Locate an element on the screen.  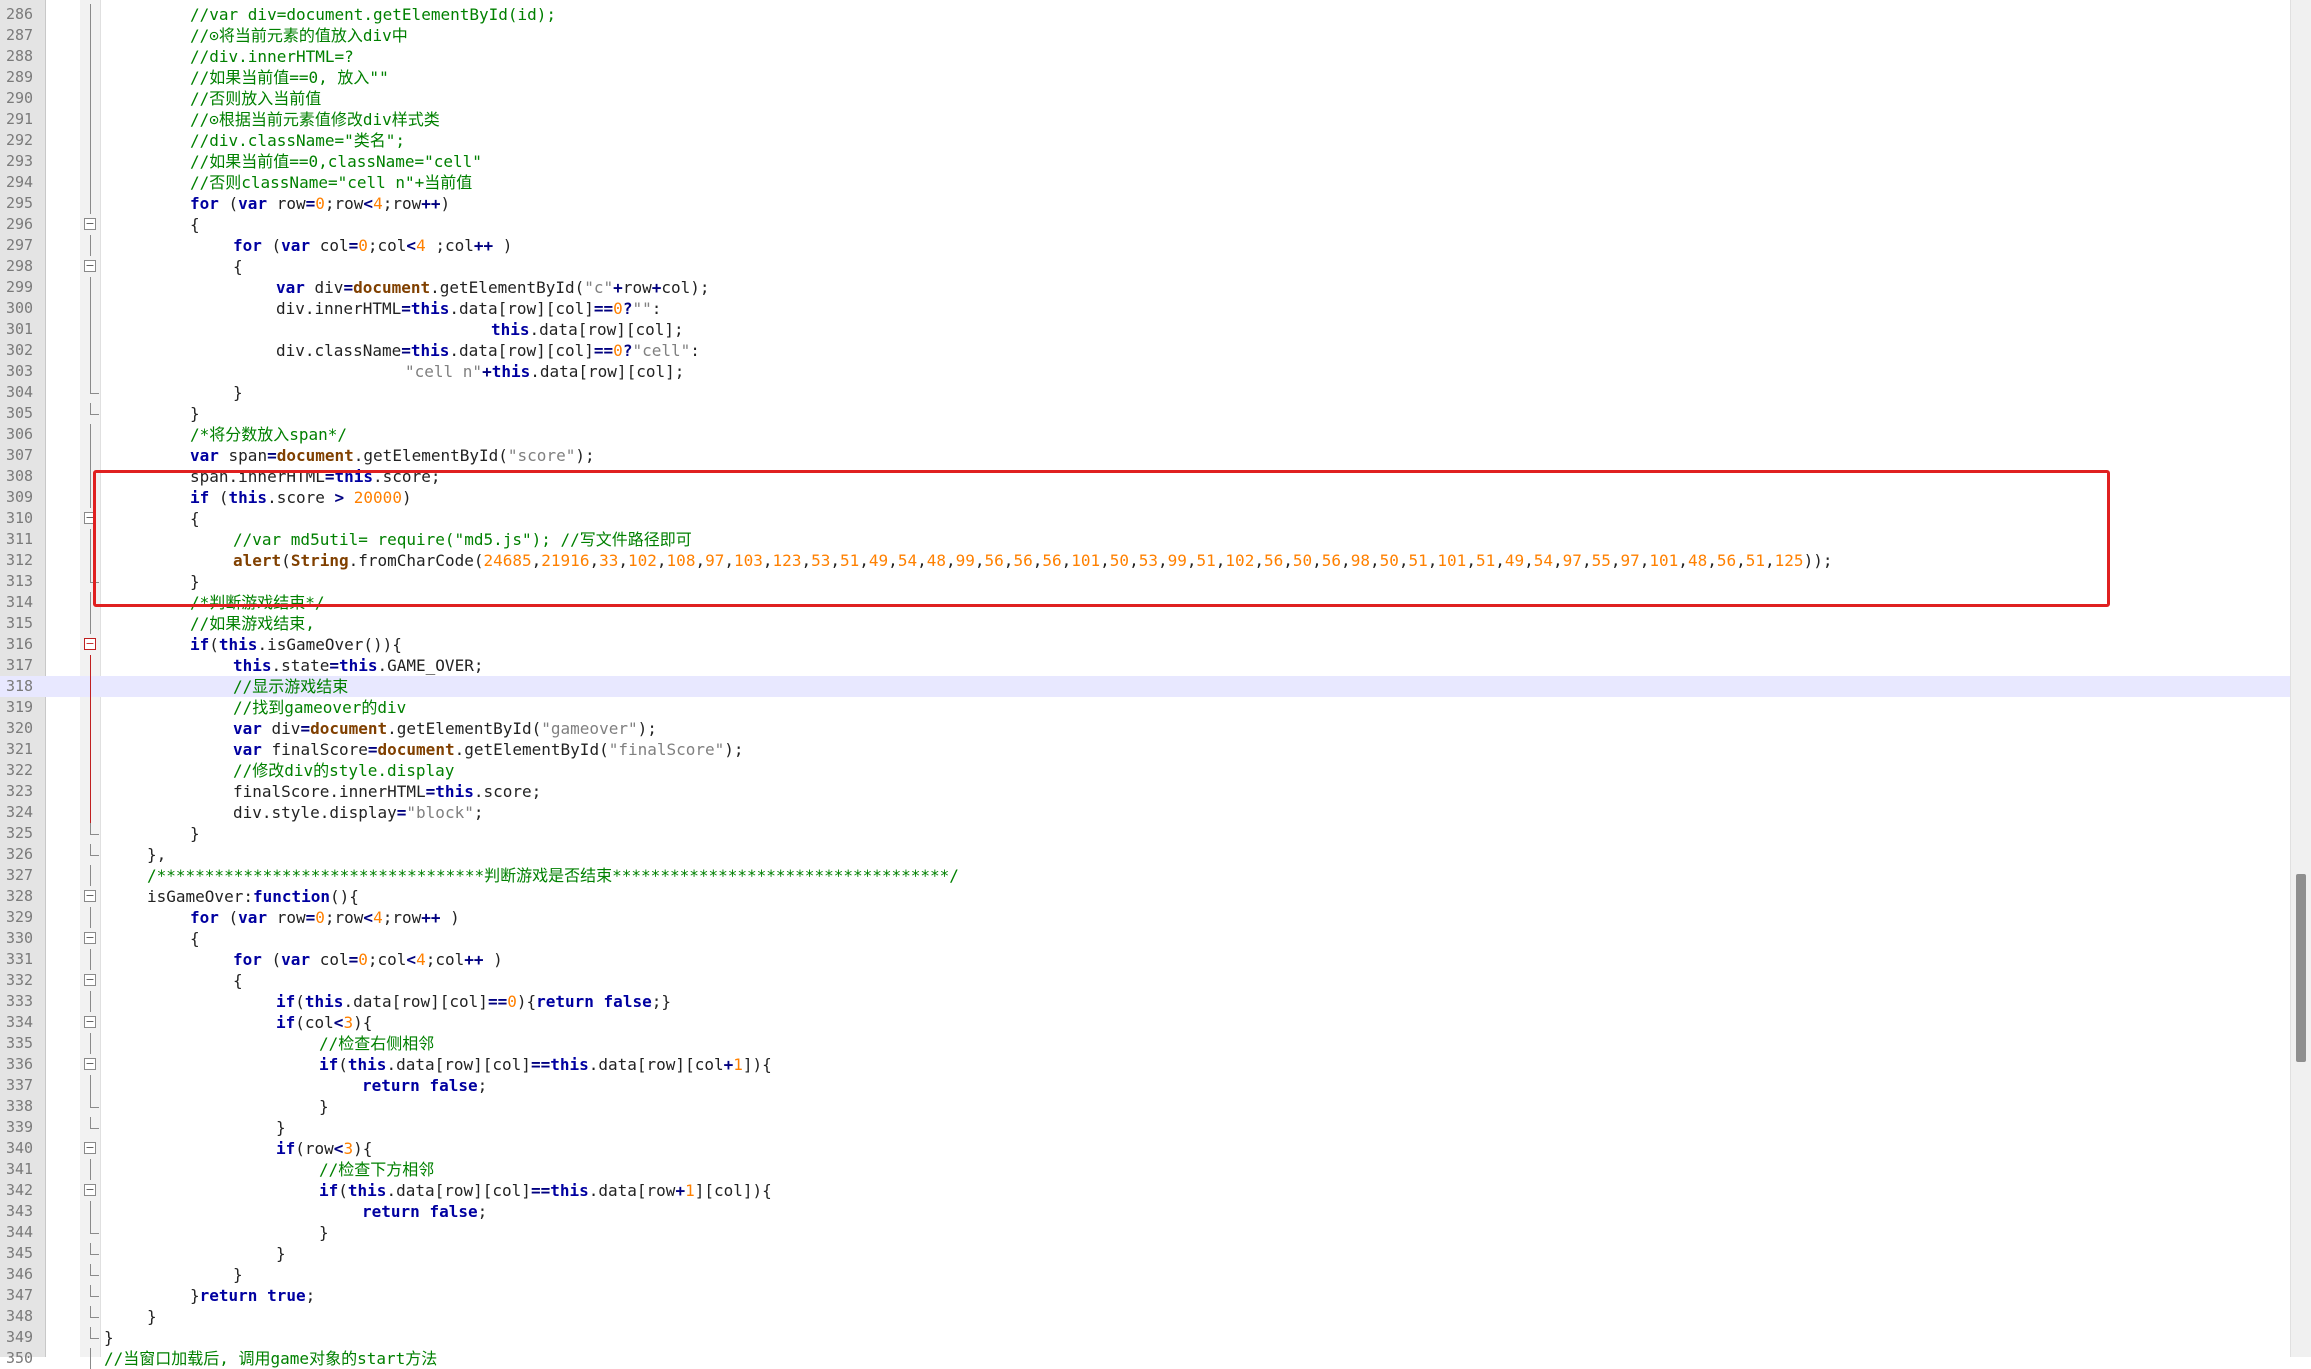
code-line: 340 − if(row<3){ is located at coordinates (1145, 1148).